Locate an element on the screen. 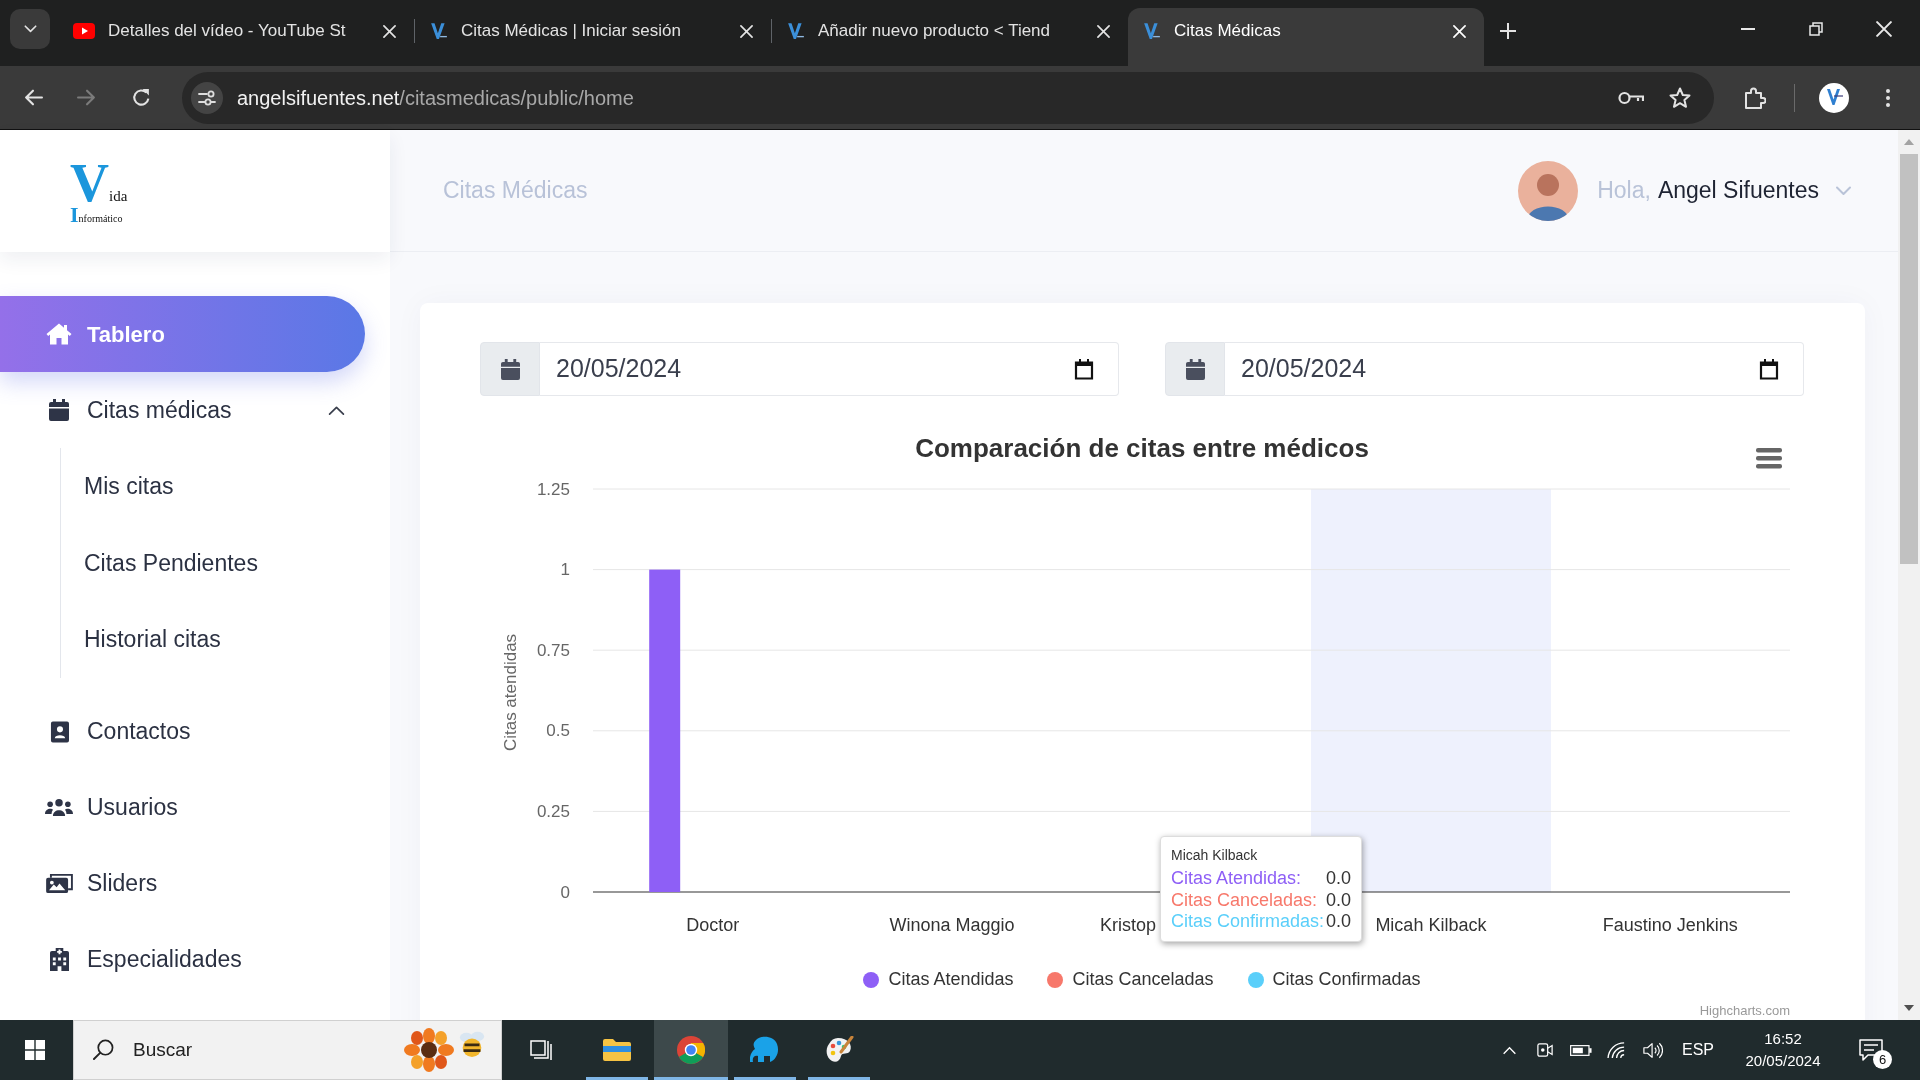 This screenshot has width=1920, height=1080. logo-subtitle: Informático is located at coordinates (97, 215).